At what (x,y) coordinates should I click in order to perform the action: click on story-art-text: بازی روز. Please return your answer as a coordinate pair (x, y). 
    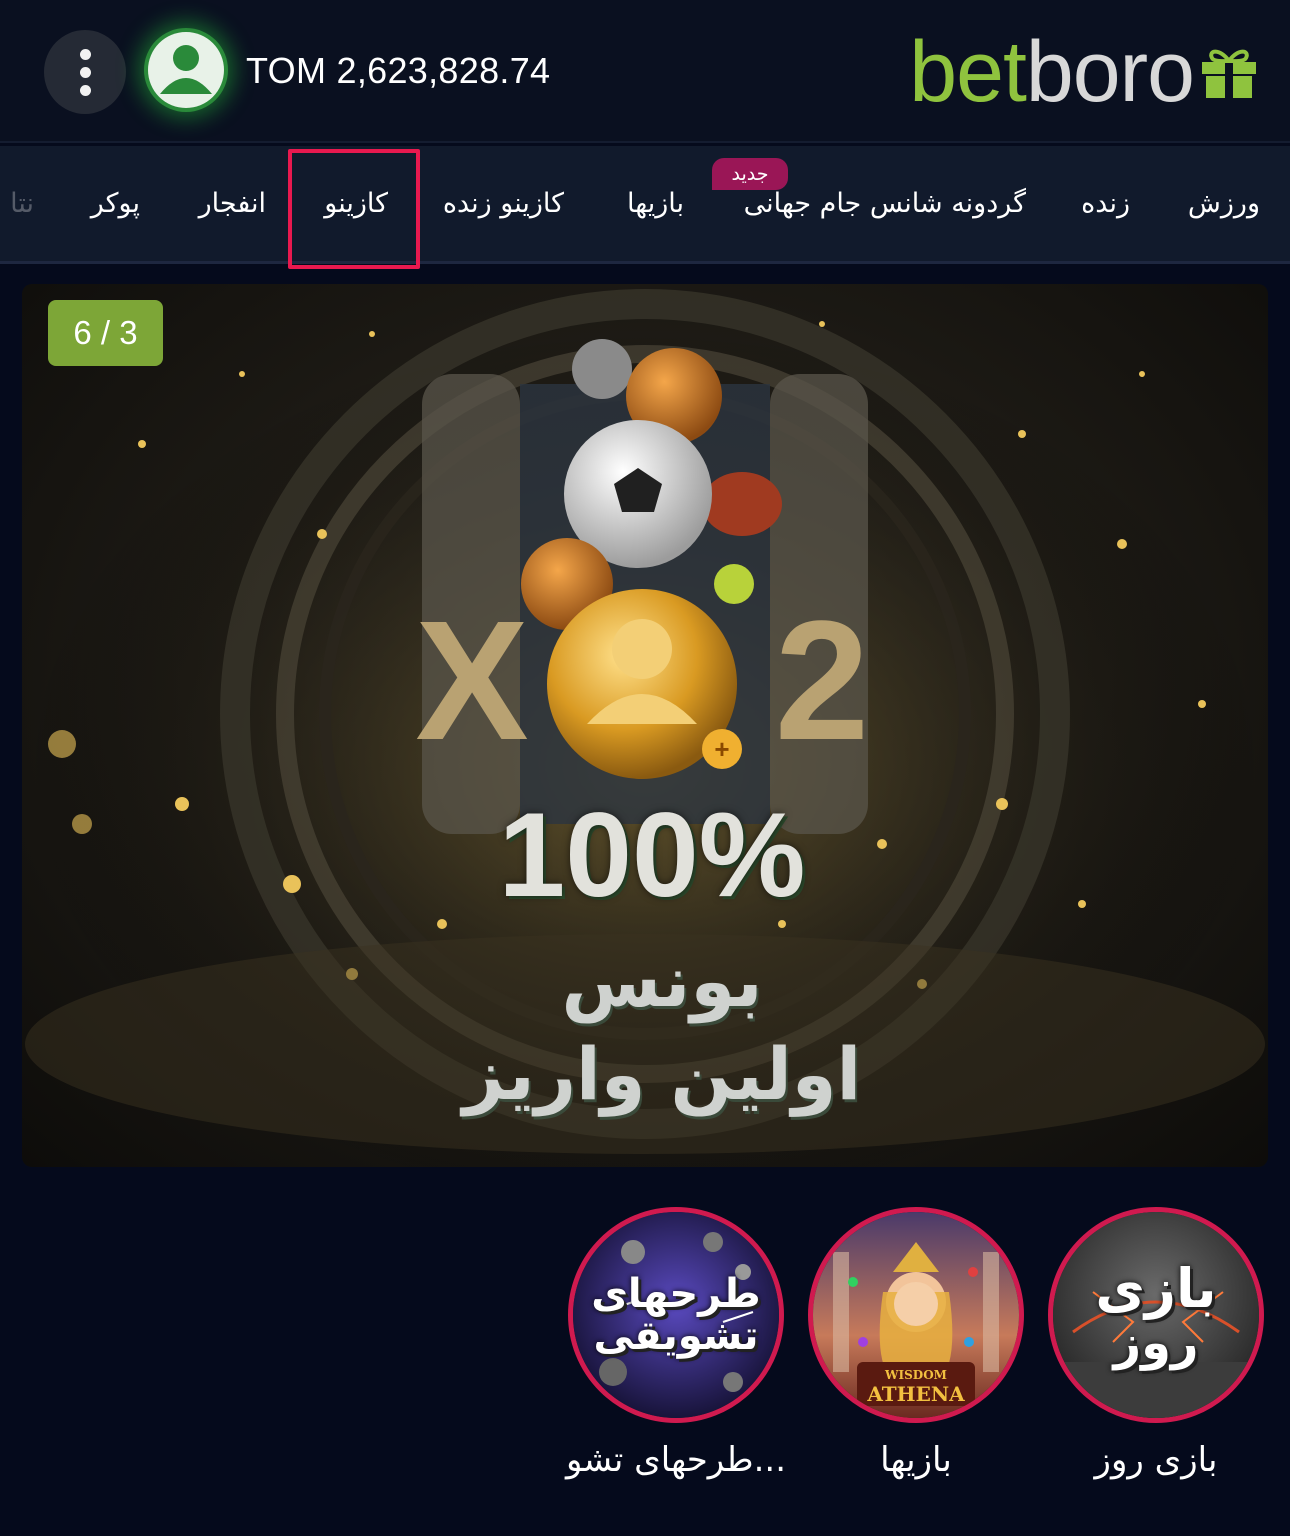
    Looking at the image, I should click on (1156, 1314).